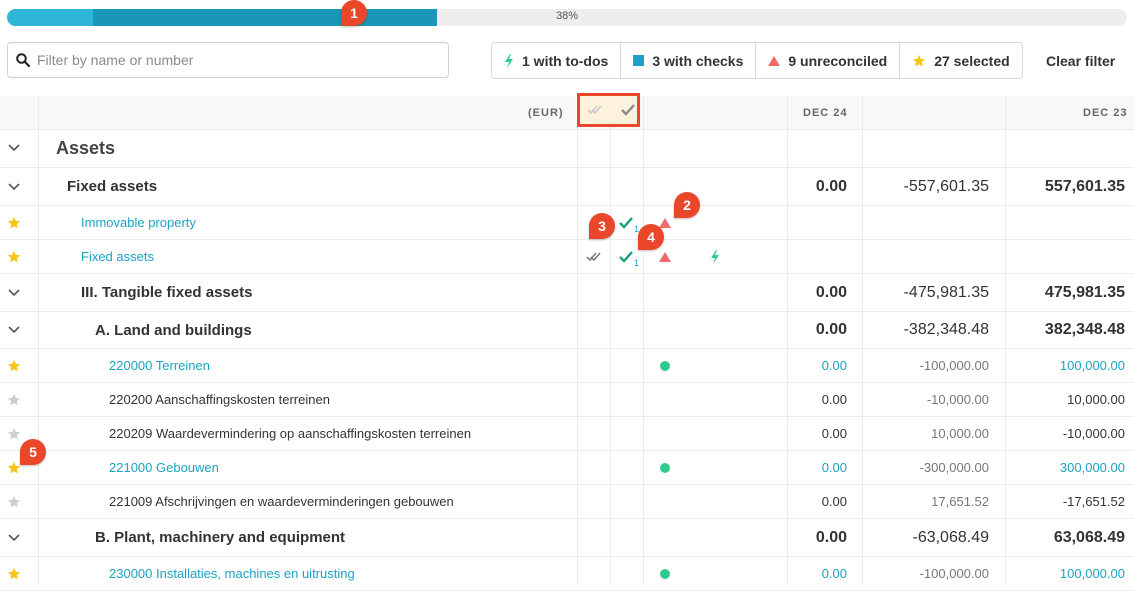 This screenshot has height=591, width=1134. I want to click on callout-marker-2: 2, so click(687, 205).